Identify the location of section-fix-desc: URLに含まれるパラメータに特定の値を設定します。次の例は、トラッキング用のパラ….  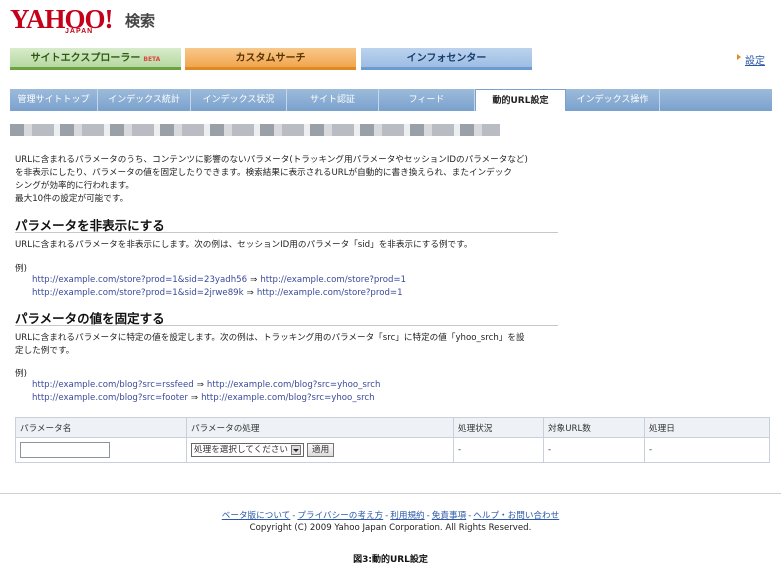
(287, 345).